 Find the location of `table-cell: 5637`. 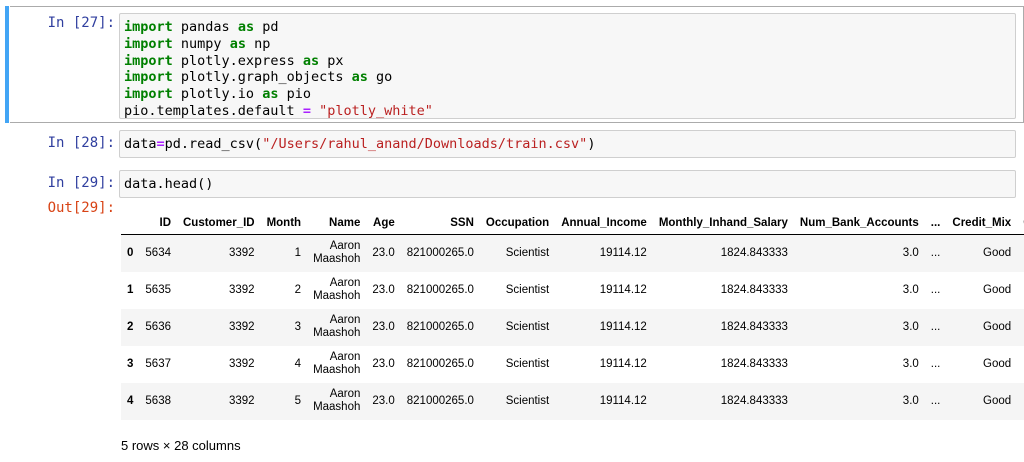

table-cell: 5637 is located at coordinates (158, 364).